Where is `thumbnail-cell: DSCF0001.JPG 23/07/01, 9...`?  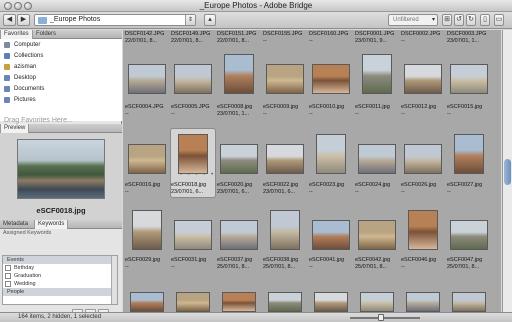 thumbnail-cell: DSCF0001.JPG 23/07/01, 9... is located at coordinates (378, 38).